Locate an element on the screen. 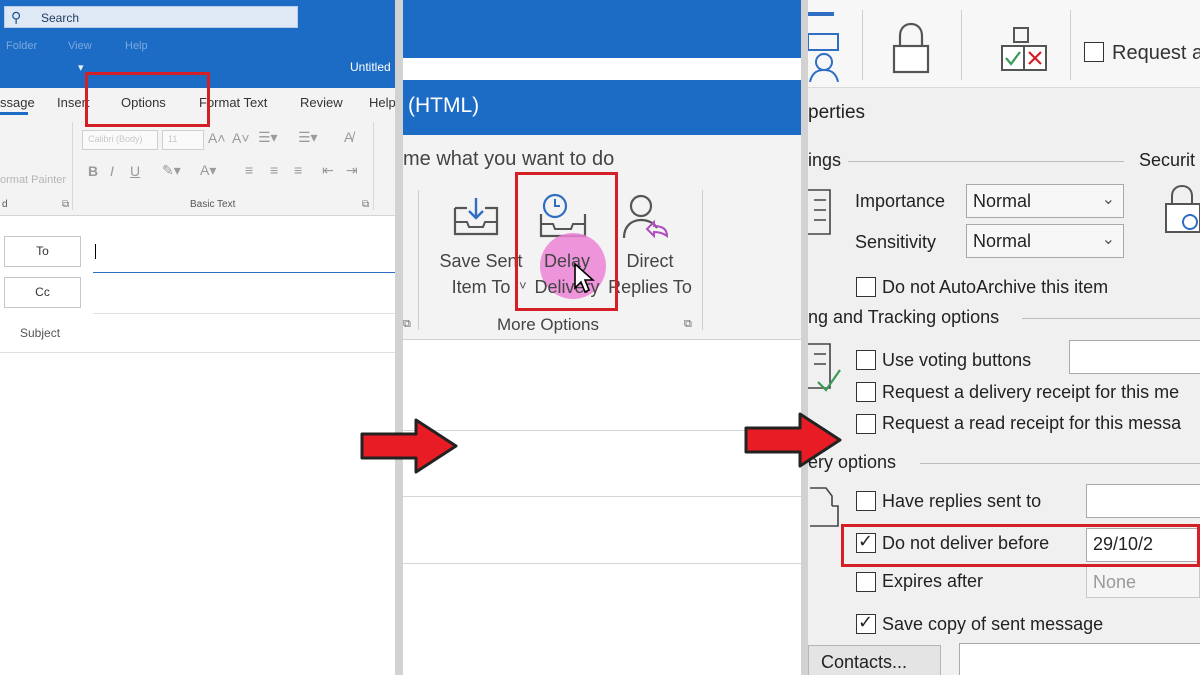 The height and width of the screenshot is (675, 1200). align-center-icon: ≡ is located at coordinates (274, 170).